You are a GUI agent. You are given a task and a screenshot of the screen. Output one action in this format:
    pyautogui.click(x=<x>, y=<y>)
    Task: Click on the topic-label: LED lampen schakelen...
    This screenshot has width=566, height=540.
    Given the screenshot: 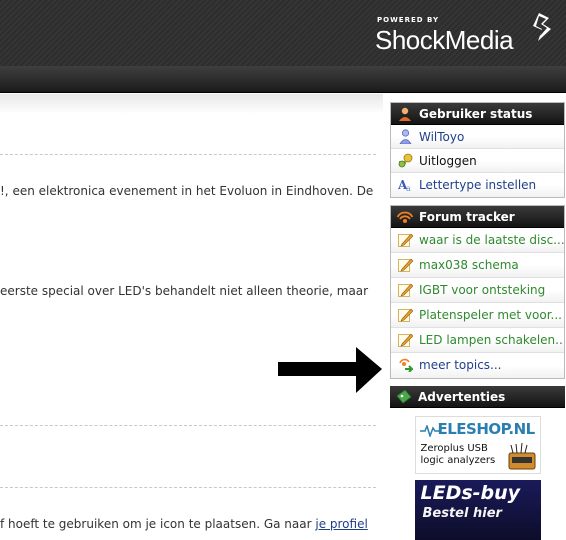 What is the action you would take?
    pyautogui.click(x=491, y=340)
    